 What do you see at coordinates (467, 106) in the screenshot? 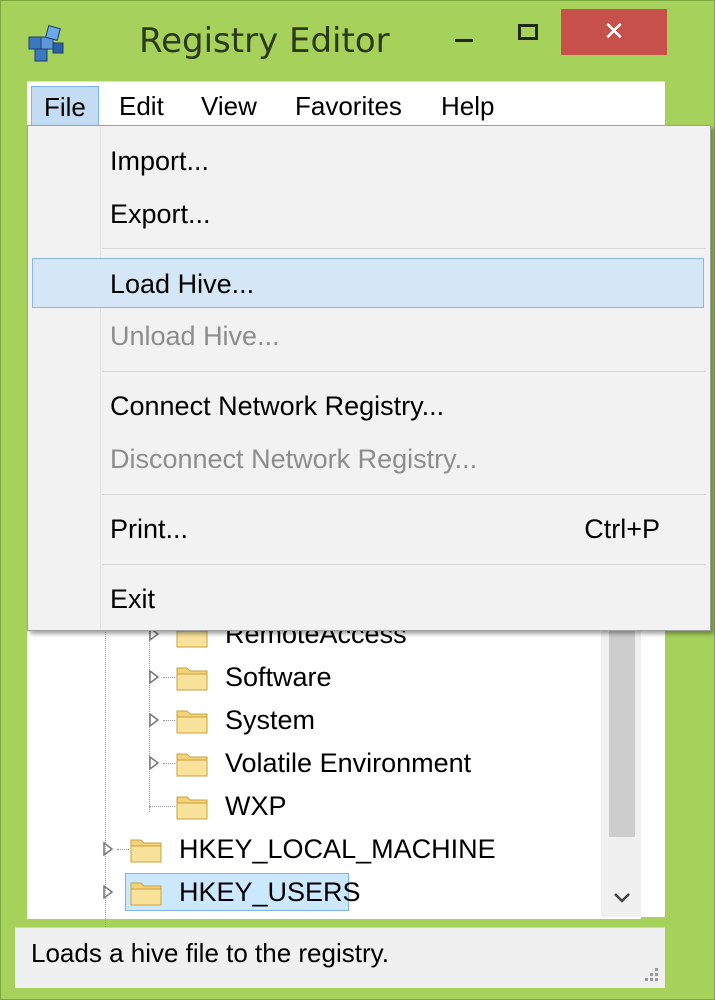
I see `menu-help: Help` at bounding box center [467, 106].